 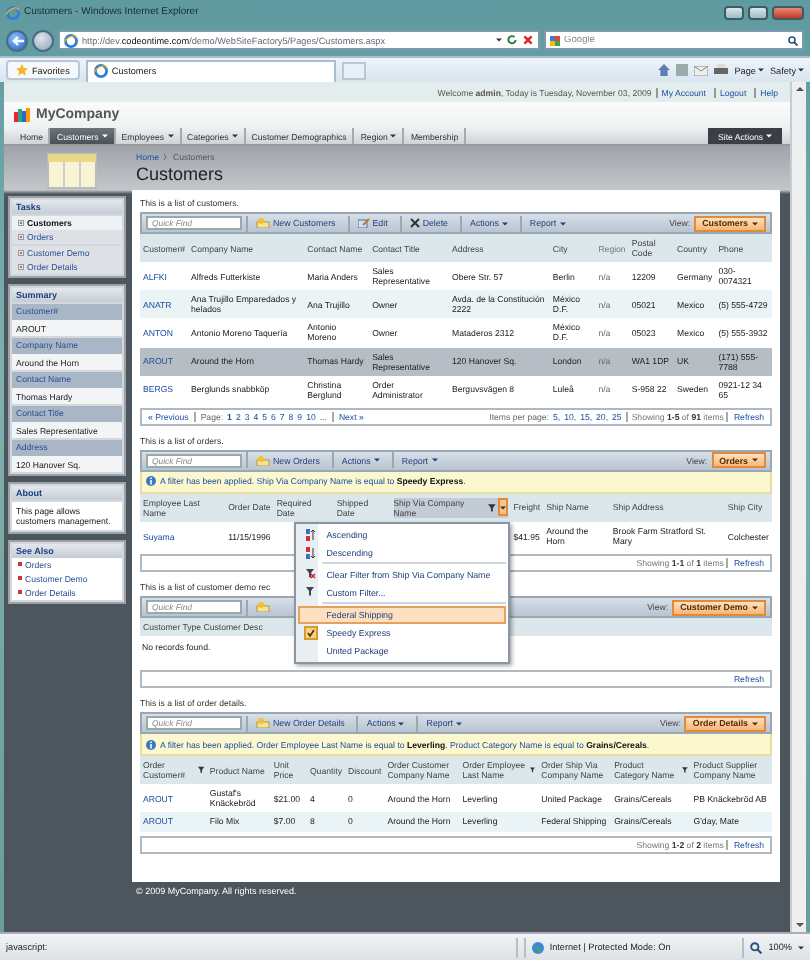 What do you see at coordinates (414, 223) in the screenshot?
I see `delete-icon` at bounding box center [414, 223].